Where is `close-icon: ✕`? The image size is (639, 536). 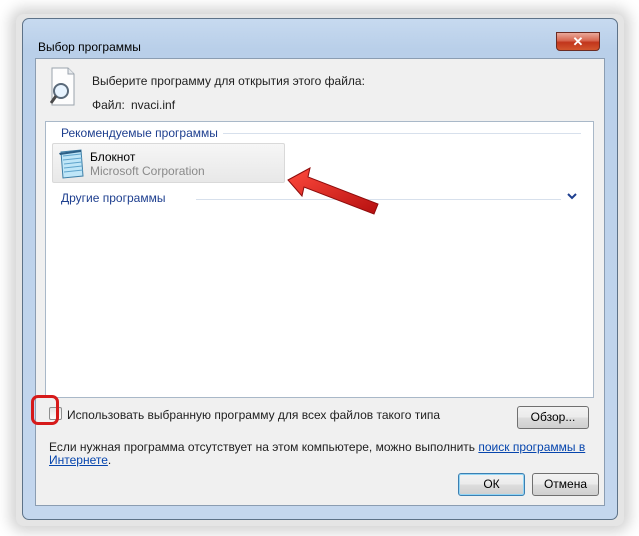
close-icon: ✕ is located at coordinates (578, 41).